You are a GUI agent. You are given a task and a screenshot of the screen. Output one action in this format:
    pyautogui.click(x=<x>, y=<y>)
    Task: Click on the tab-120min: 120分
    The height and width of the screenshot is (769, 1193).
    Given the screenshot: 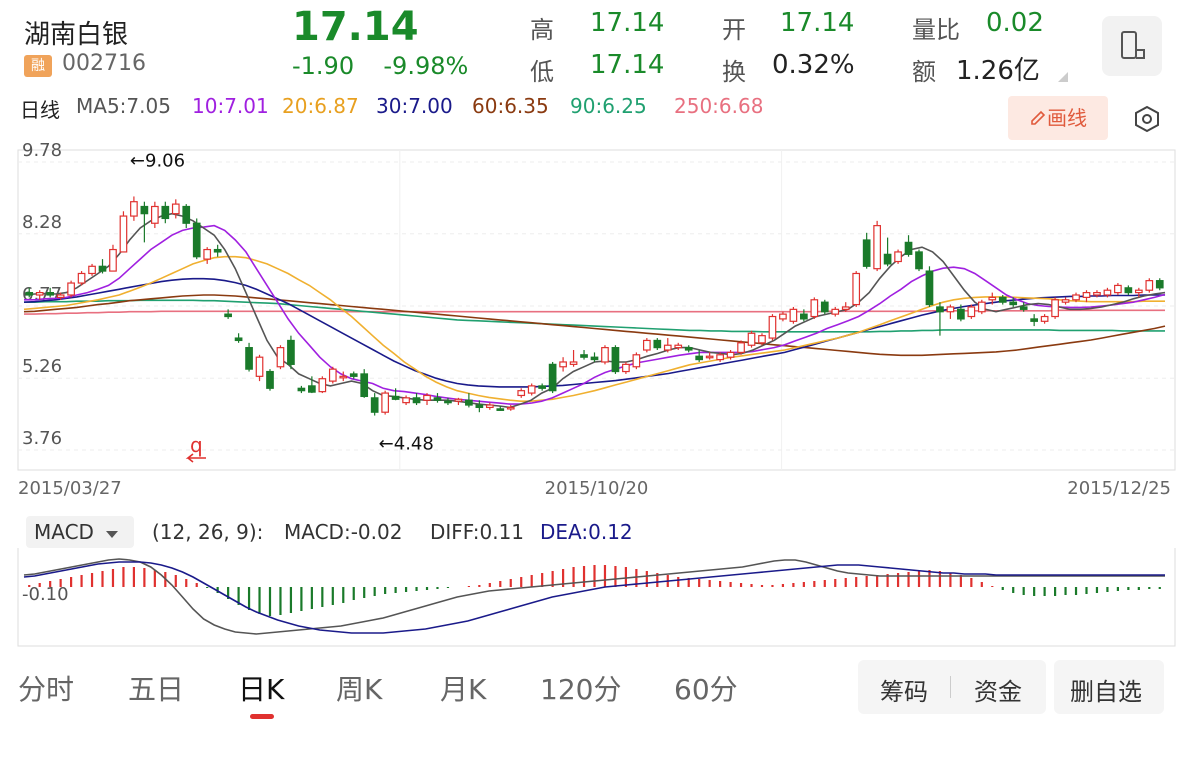 What is the action you would take?
    pyautogui.click(x=580, y=688)
    